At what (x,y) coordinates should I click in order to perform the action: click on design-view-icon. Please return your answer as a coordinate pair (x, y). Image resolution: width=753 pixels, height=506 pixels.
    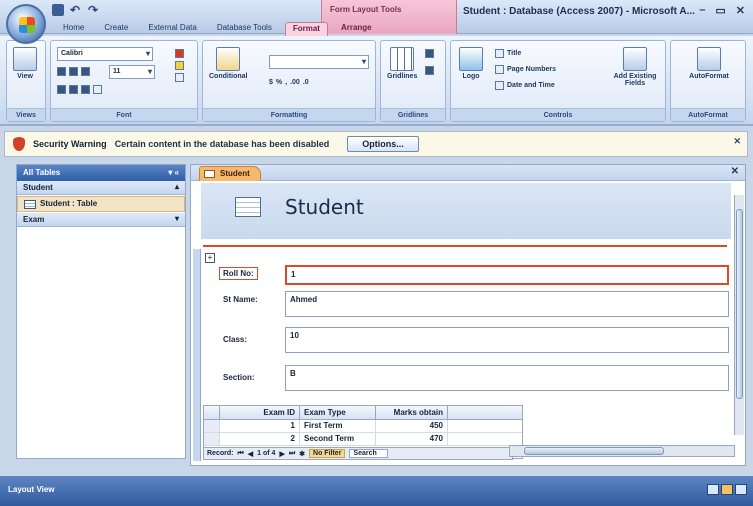
    Looking at the image, I should click on (741, 489).